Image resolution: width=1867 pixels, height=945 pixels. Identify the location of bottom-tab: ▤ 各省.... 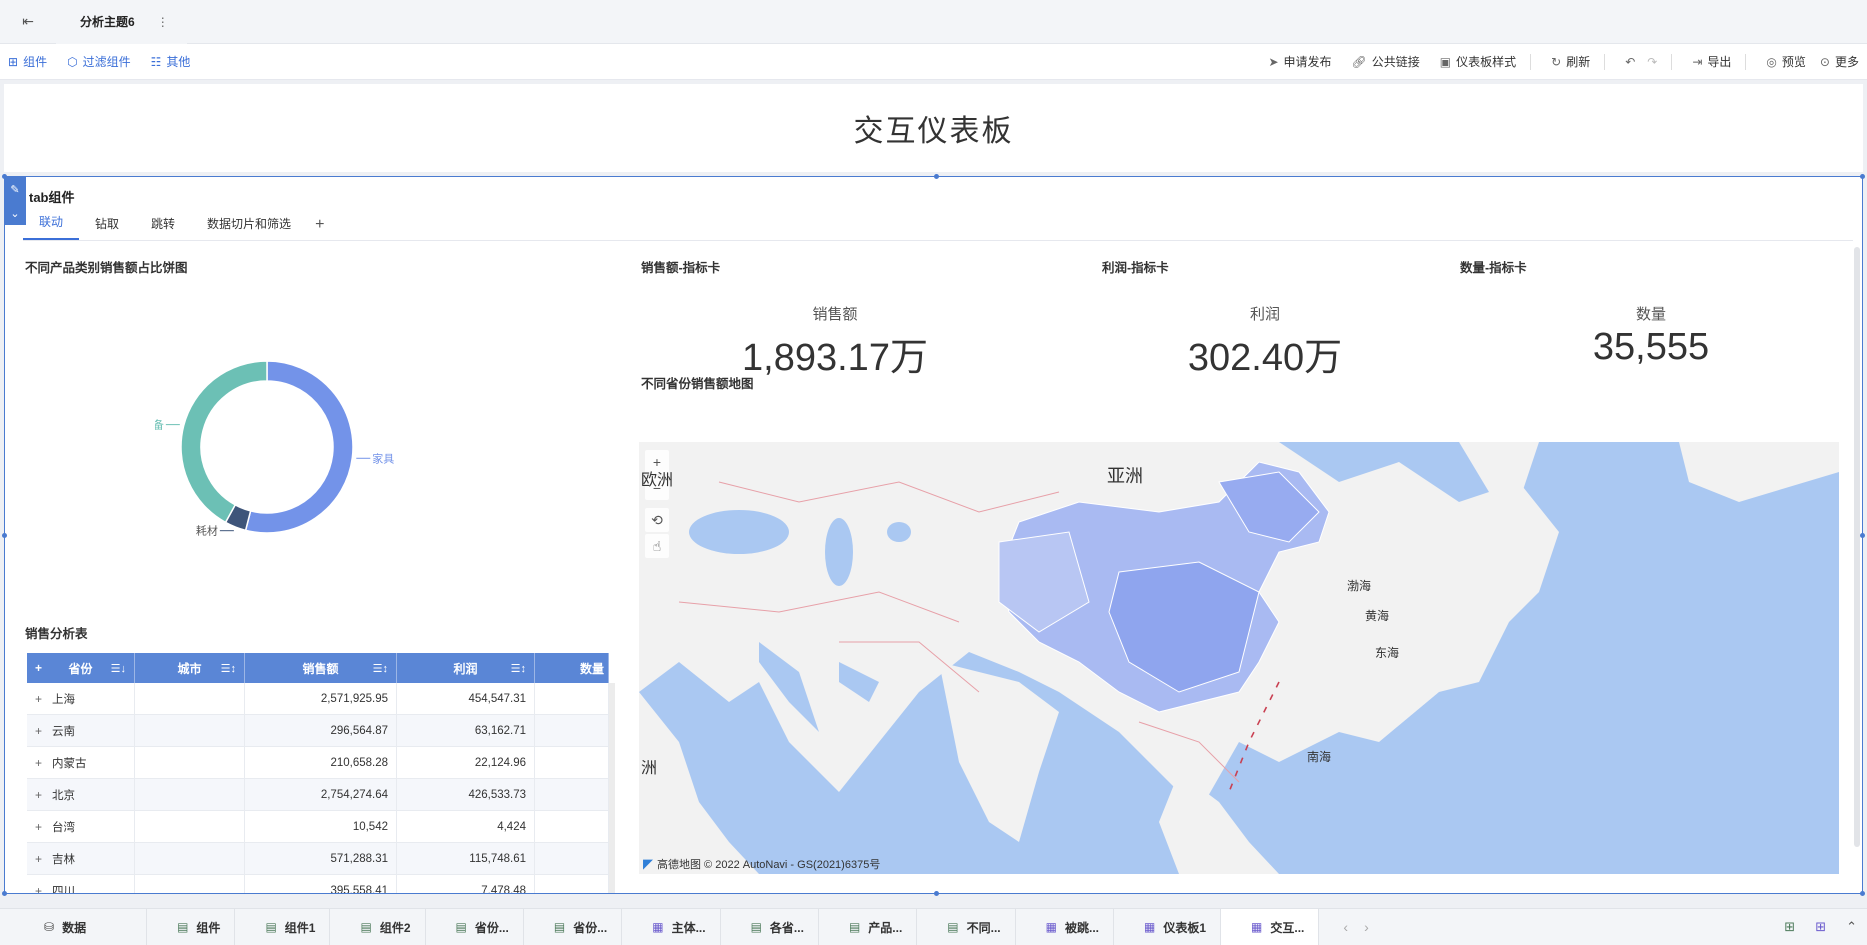
(770, 926).